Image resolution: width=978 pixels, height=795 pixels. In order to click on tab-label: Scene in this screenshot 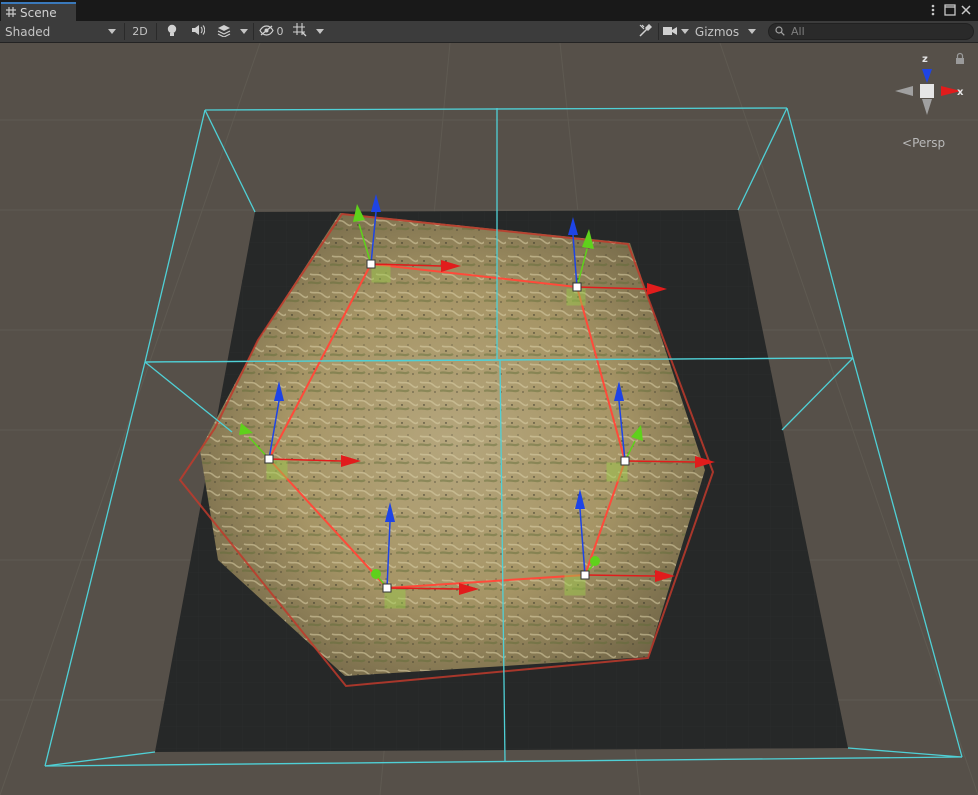, I will do `click(38, 12)`.